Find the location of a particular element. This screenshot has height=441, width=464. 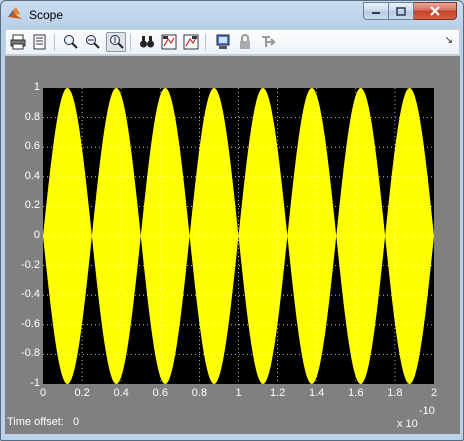

restore-axes-icon is located at coordinates (191, 42).